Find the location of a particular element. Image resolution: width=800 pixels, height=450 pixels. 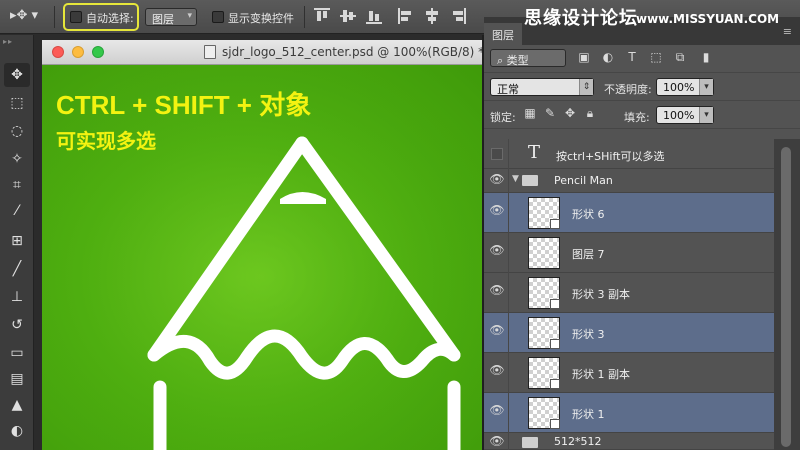

auto-select-dropdown: 图层 is located at coordinates (171, 17).